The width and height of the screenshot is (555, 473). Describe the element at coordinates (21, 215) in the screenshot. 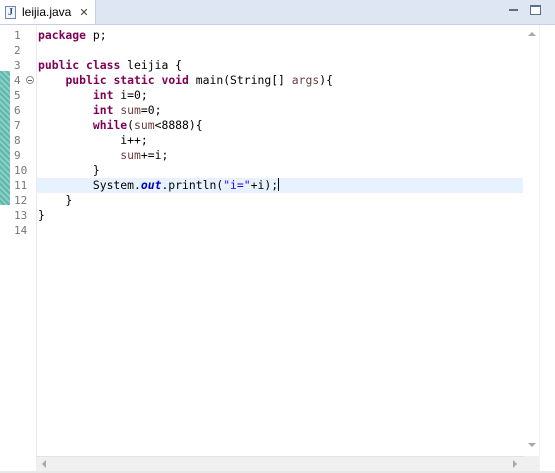

I see `line-number: 13` at that location.